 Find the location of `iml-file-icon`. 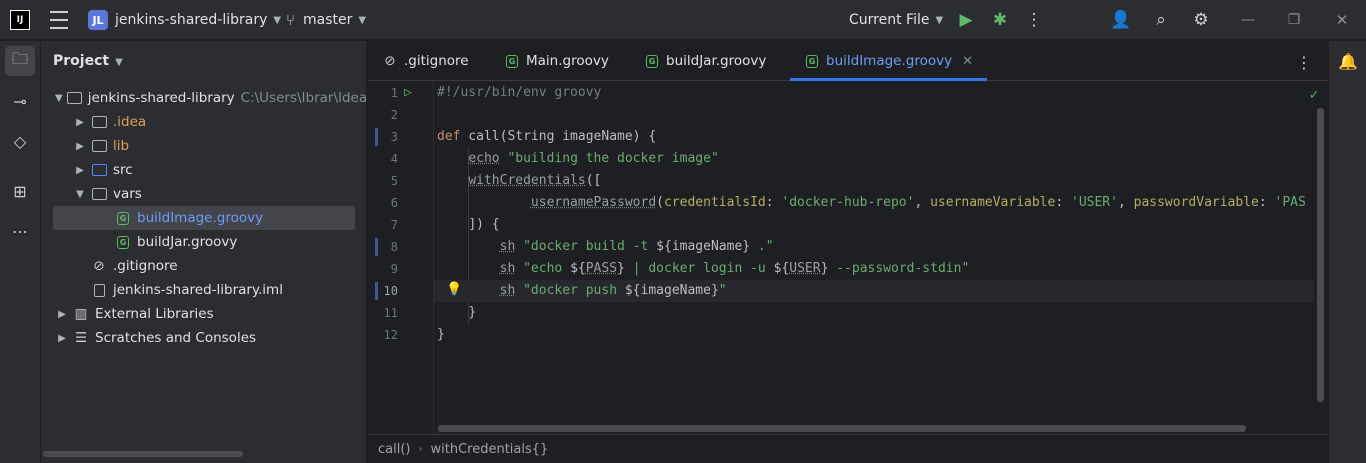

iml-file-icon is located at coordinates (99, 290).